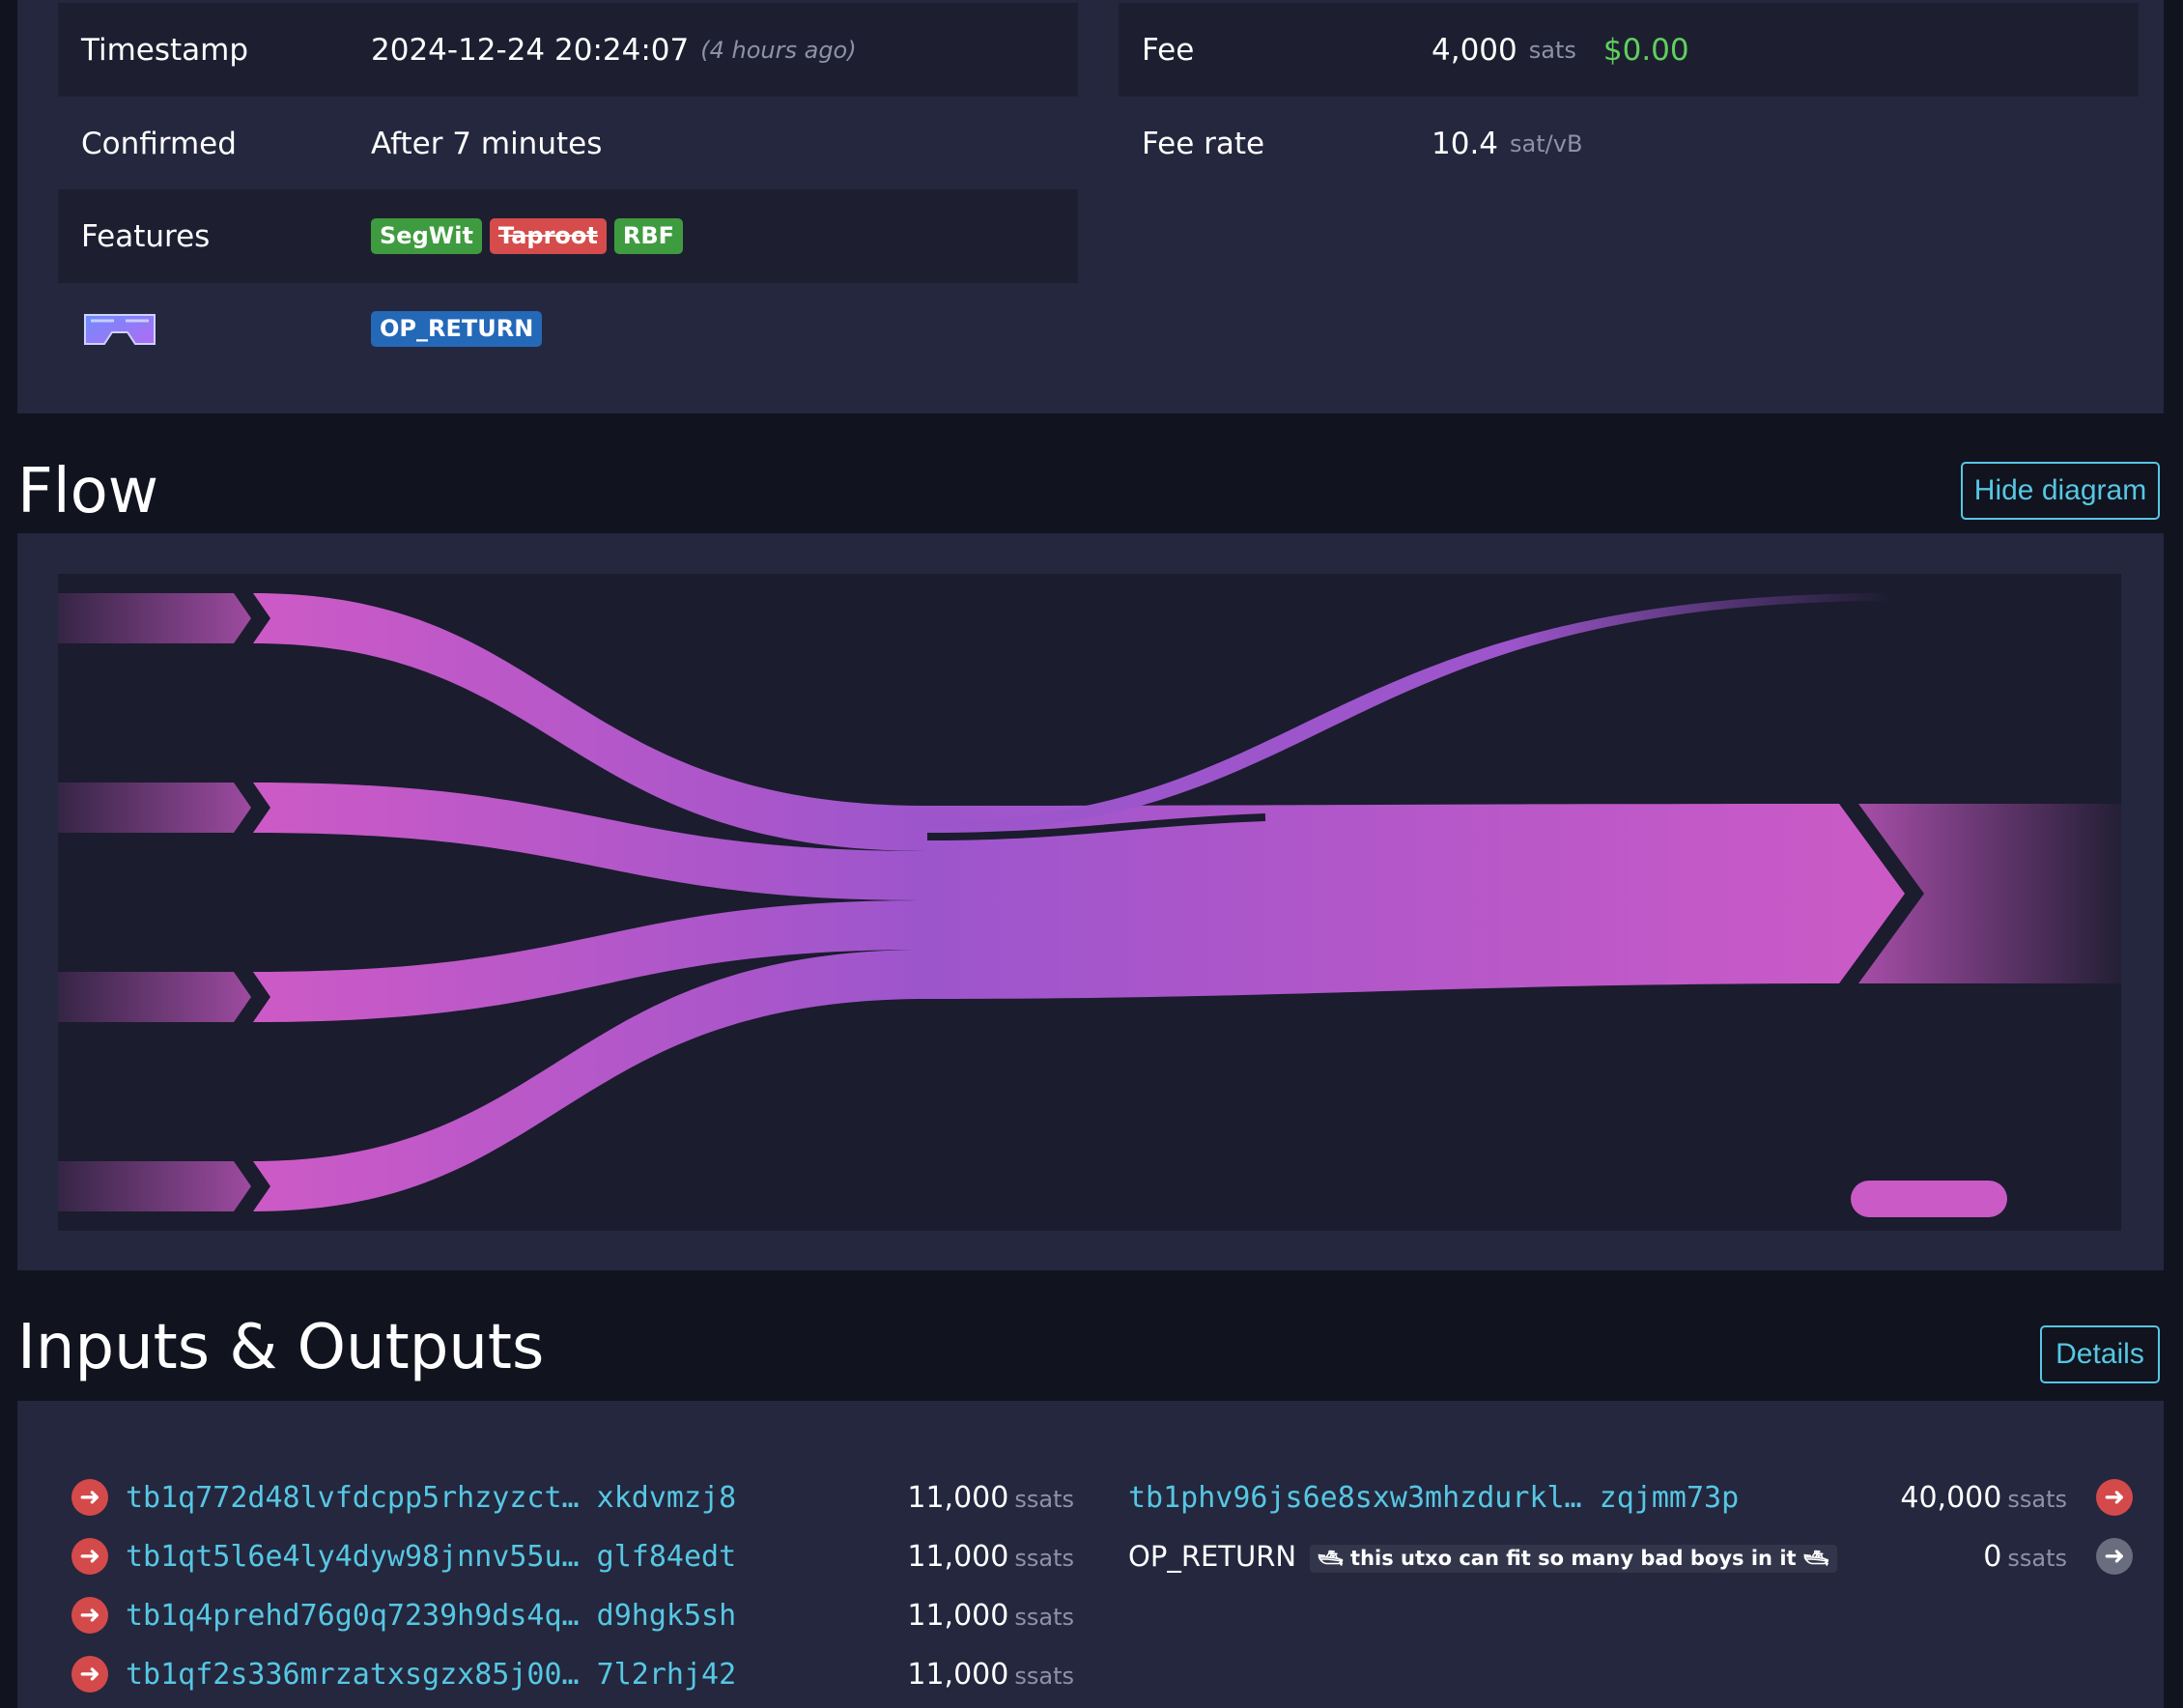  What do you see at coordinates (1433, 1498) in the screenshot?
I see `output-address: tb1phv96js6e8sxw3mhzdurkl… zqjmm73p` at bounding box center [1433, 1498].